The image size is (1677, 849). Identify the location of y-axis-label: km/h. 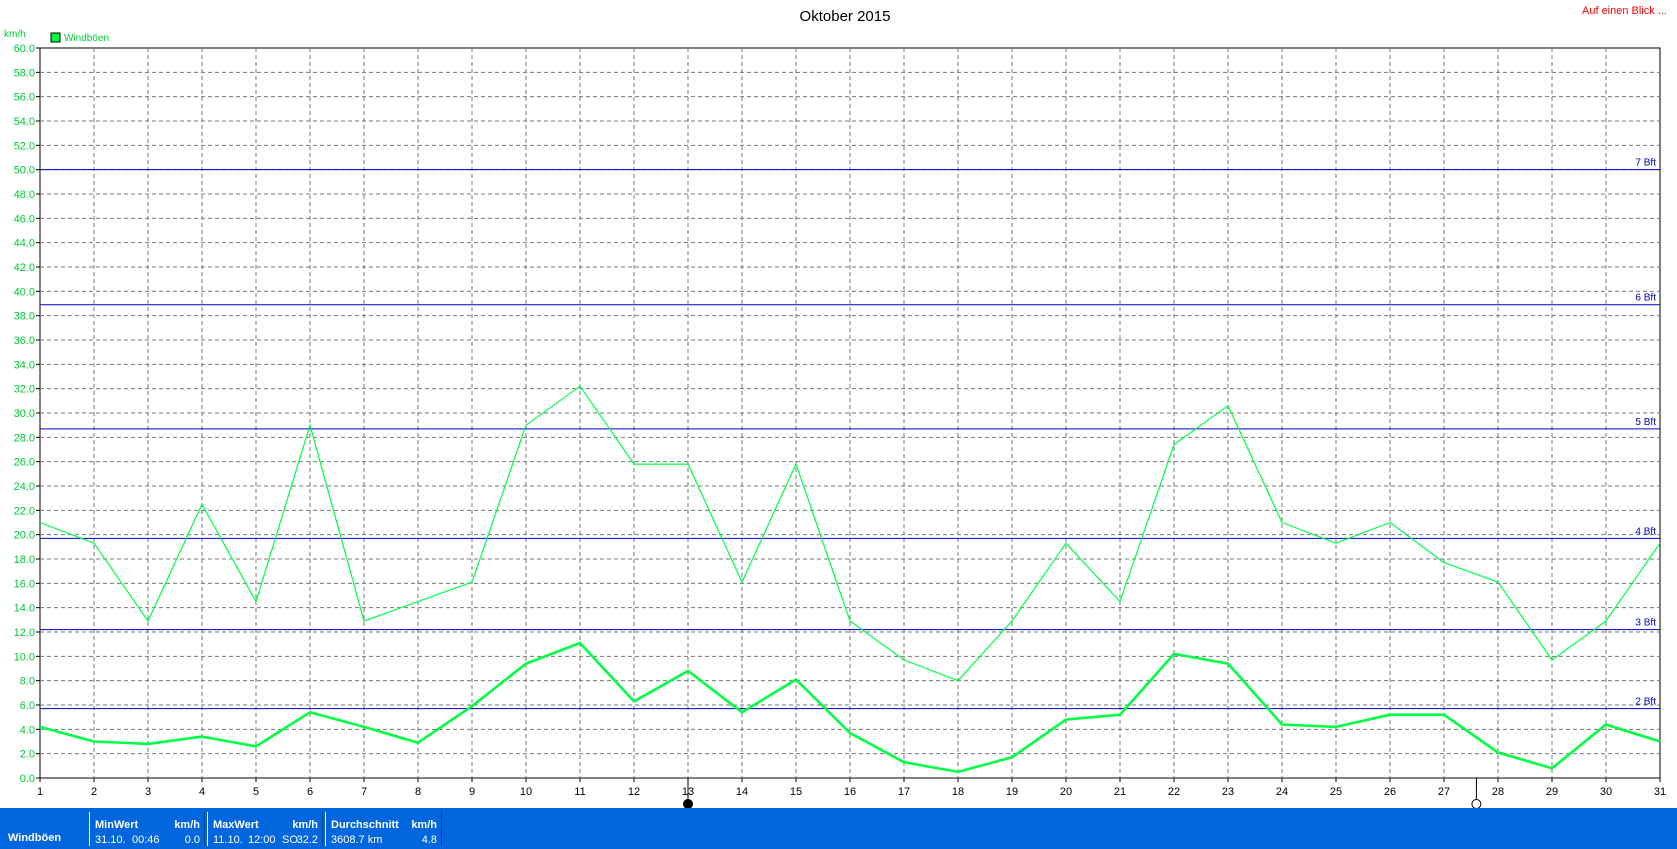
(15, 34).